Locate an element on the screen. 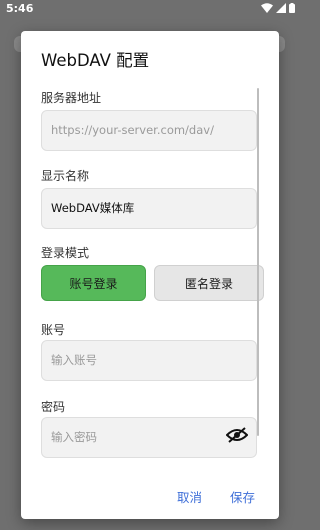  display-name-input: WebDAV媒体库 is located at coordinates (149, 208).